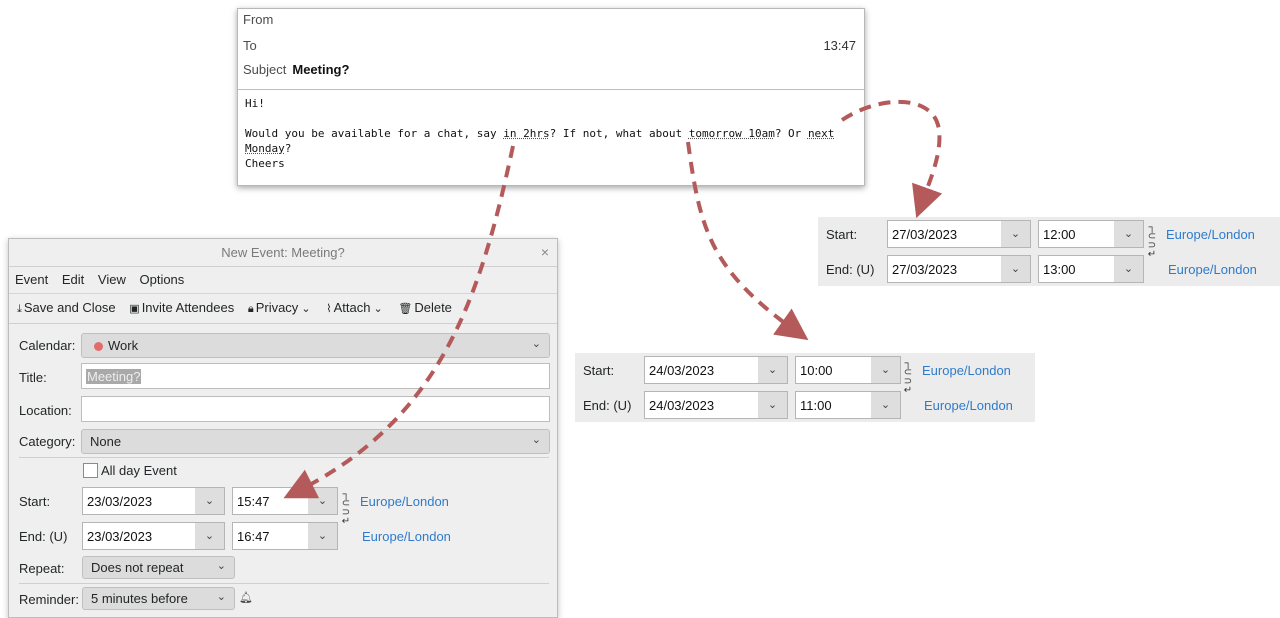  Describe the element at coordinates (399, 322) in the screenshot. I see `arrow-in-2hrs-to-event` at that location.